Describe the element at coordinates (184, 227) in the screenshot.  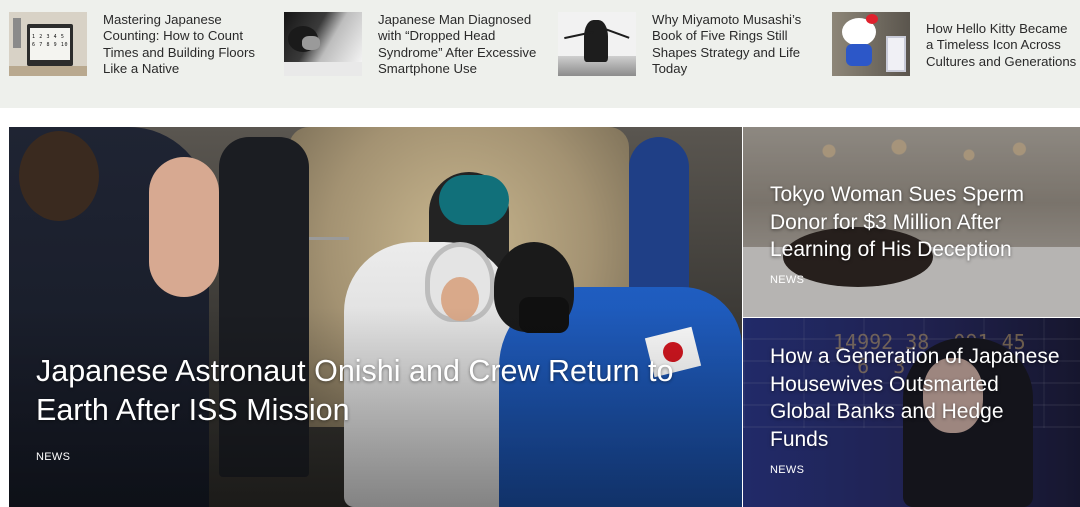
I see `clapping-hands-shape` at that location.